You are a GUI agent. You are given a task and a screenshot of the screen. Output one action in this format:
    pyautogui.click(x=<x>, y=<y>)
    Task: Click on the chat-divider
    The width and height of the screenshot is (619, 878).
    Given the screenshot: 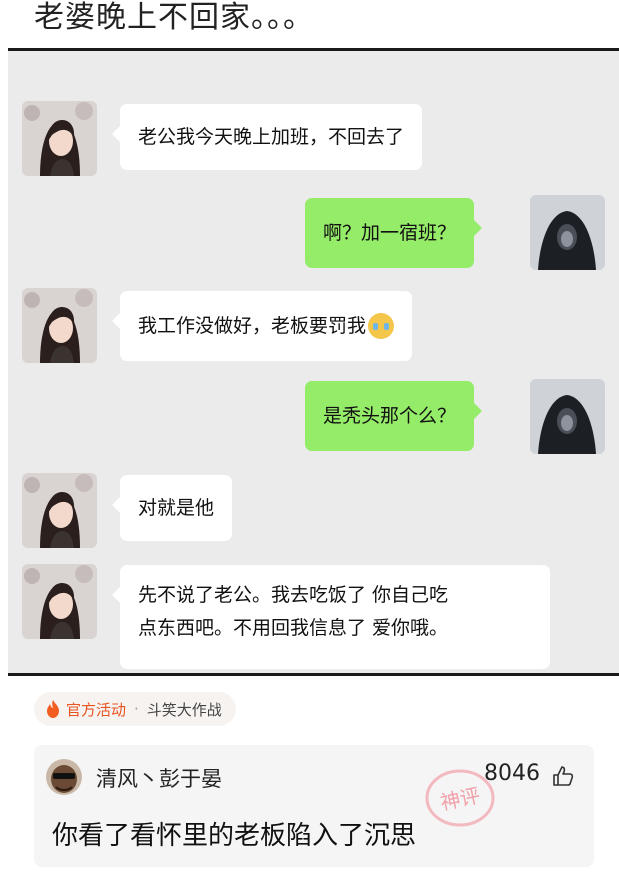 What is the action you would take?
    pyautogui.click(x=313, y=674)
    